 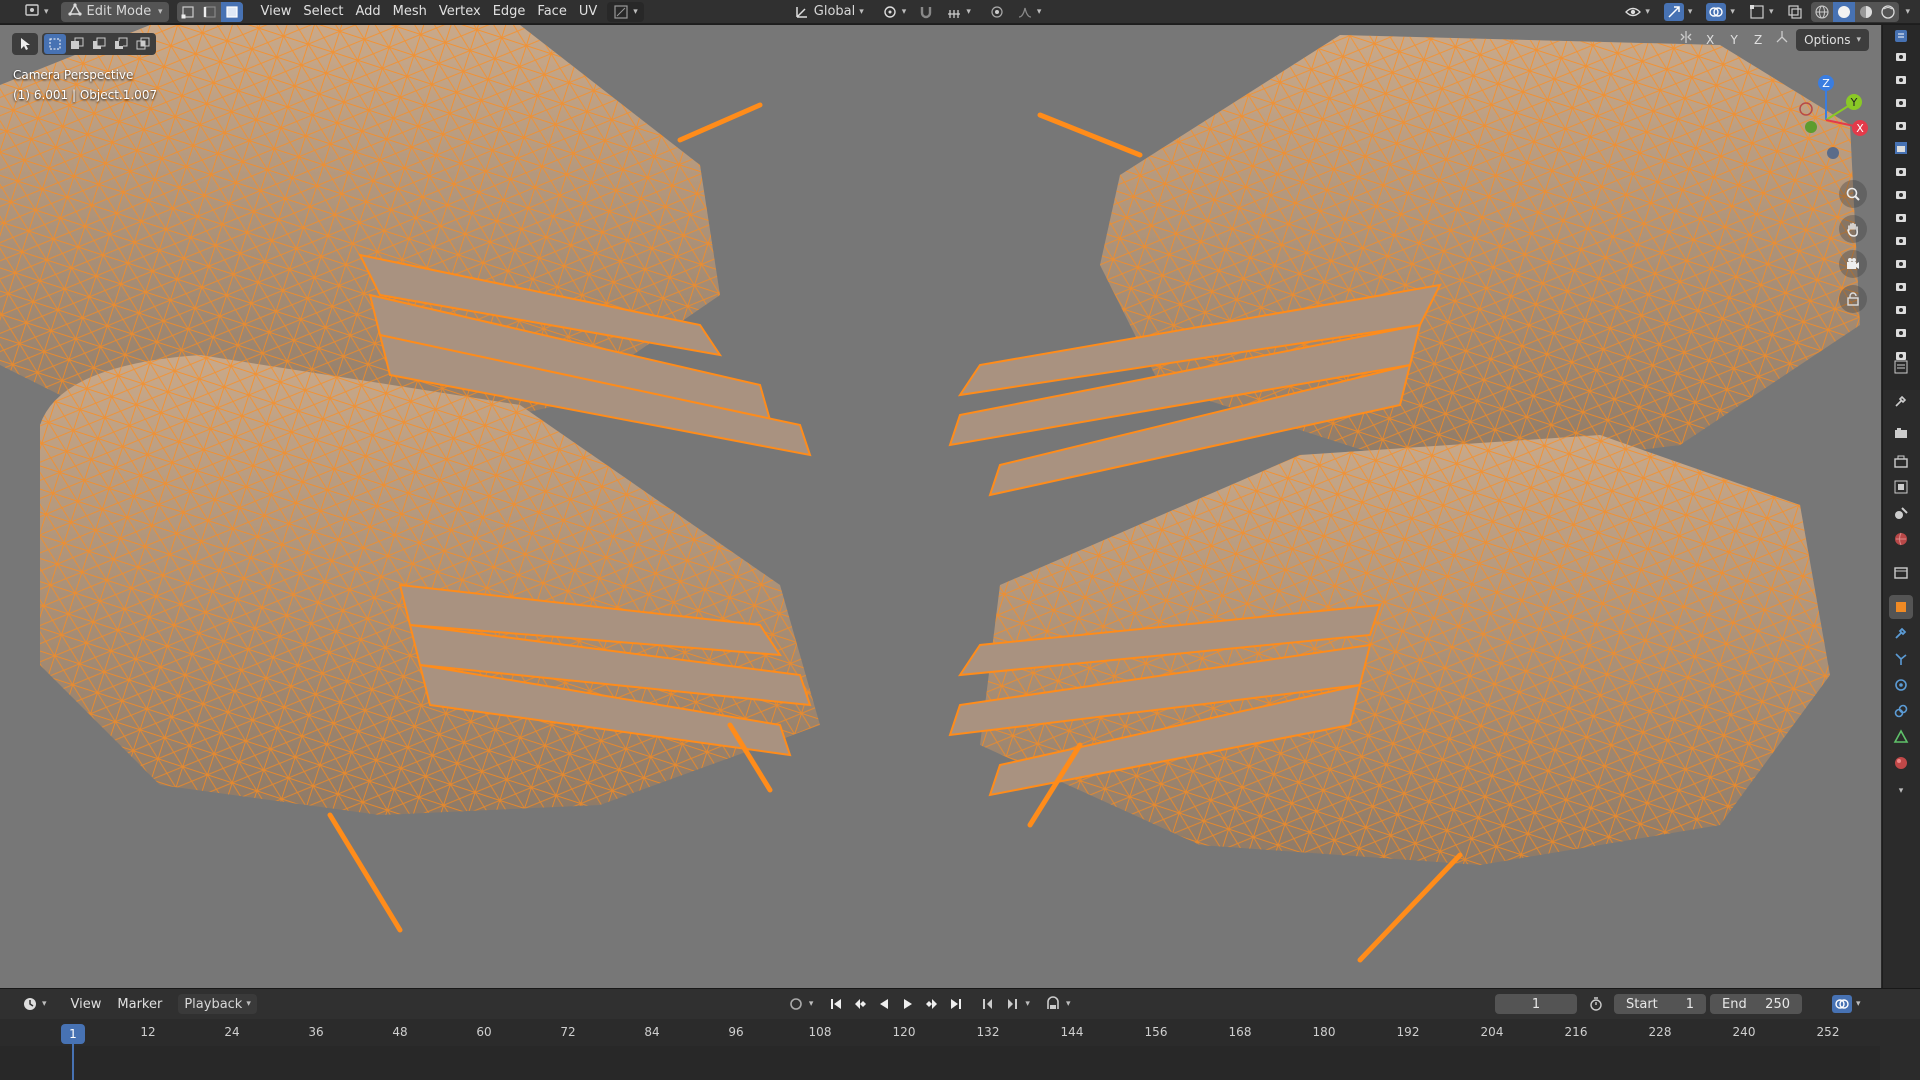 What do you see at coordinates (1734, 40) in the screenshot?
I see `mirror-y-toggle: Y` at bounding box center [1734, 40].